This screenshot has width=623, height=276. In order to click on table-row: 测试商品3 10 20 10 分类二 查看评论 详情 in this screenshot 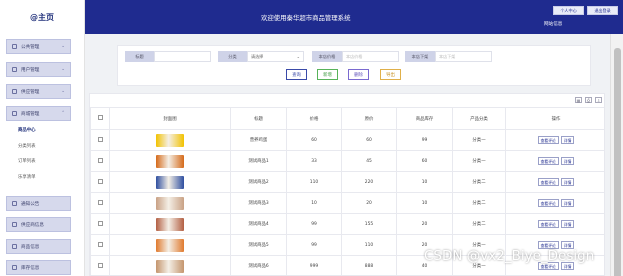, I will do `click(347, 203)`.